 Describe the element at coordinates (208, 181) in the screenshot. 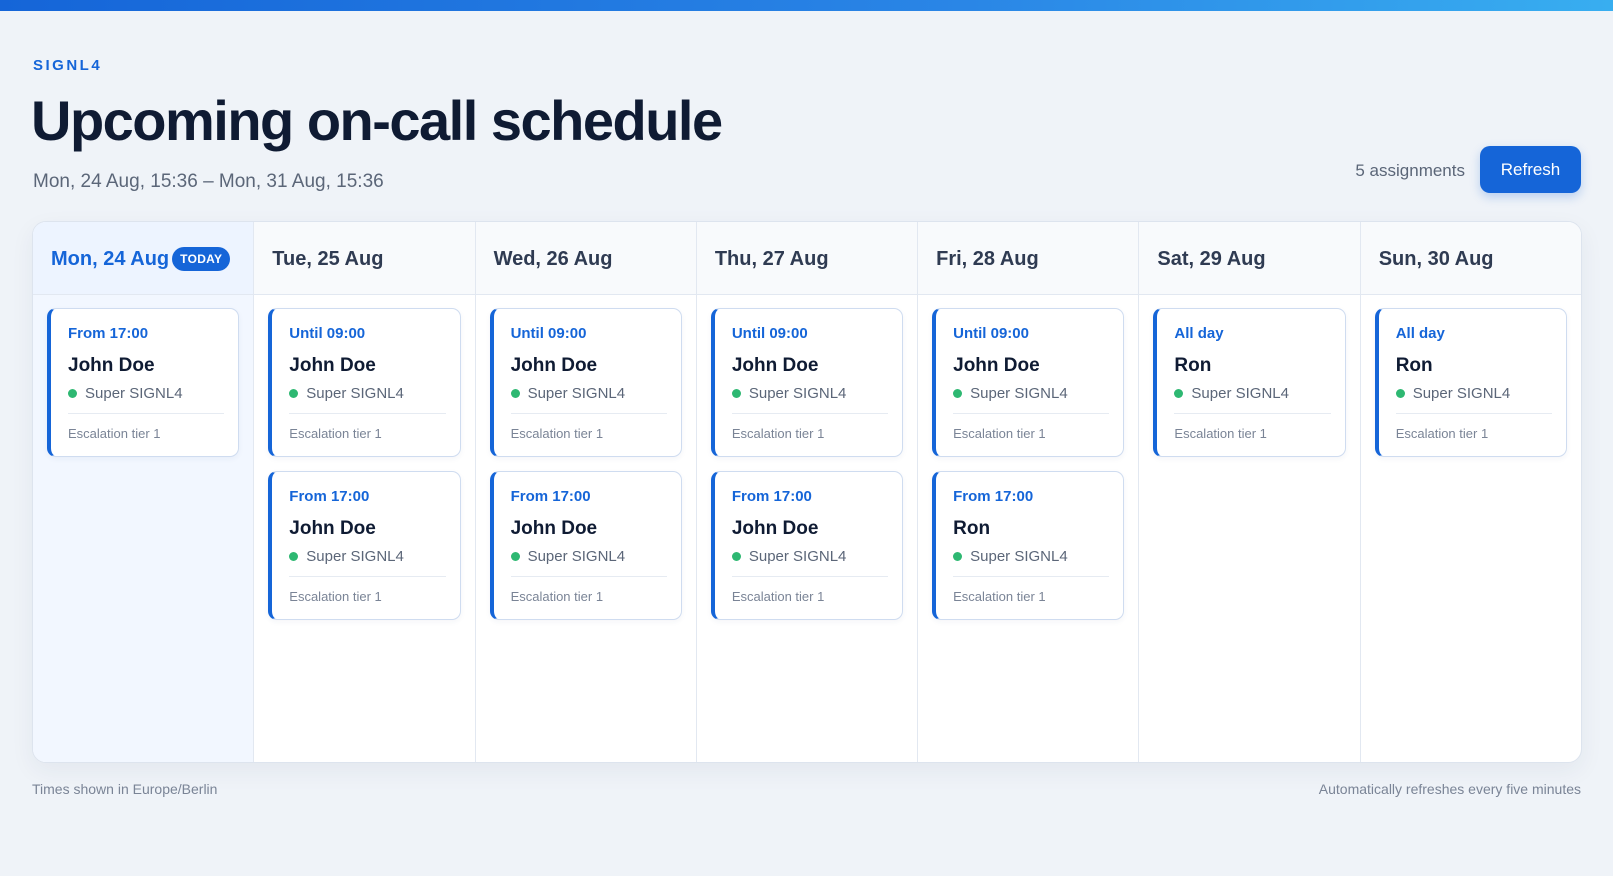

I see `date-range: Mon, 24 Aug, 15:36 – Mon, 31 Aug, 15:36` at that location.